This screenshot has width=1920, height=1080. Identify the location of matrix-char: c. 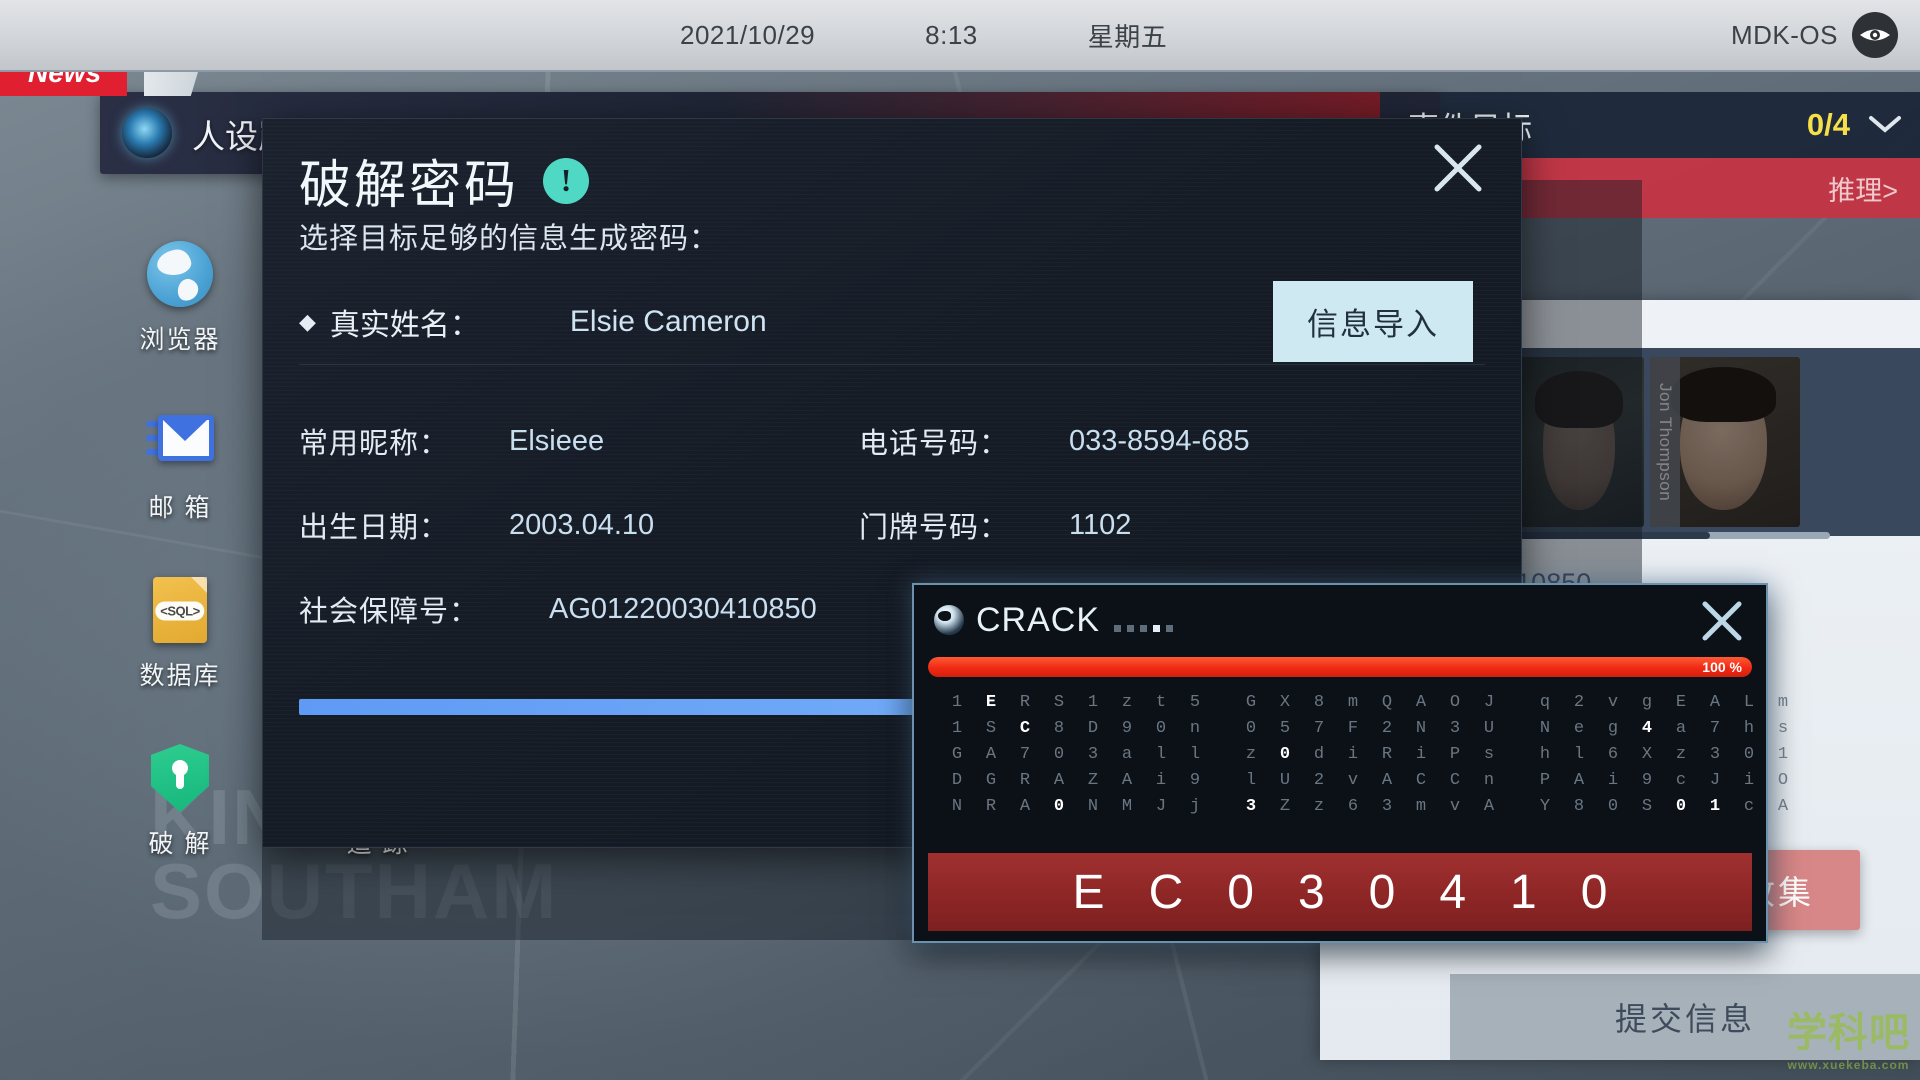
(1749, 806).